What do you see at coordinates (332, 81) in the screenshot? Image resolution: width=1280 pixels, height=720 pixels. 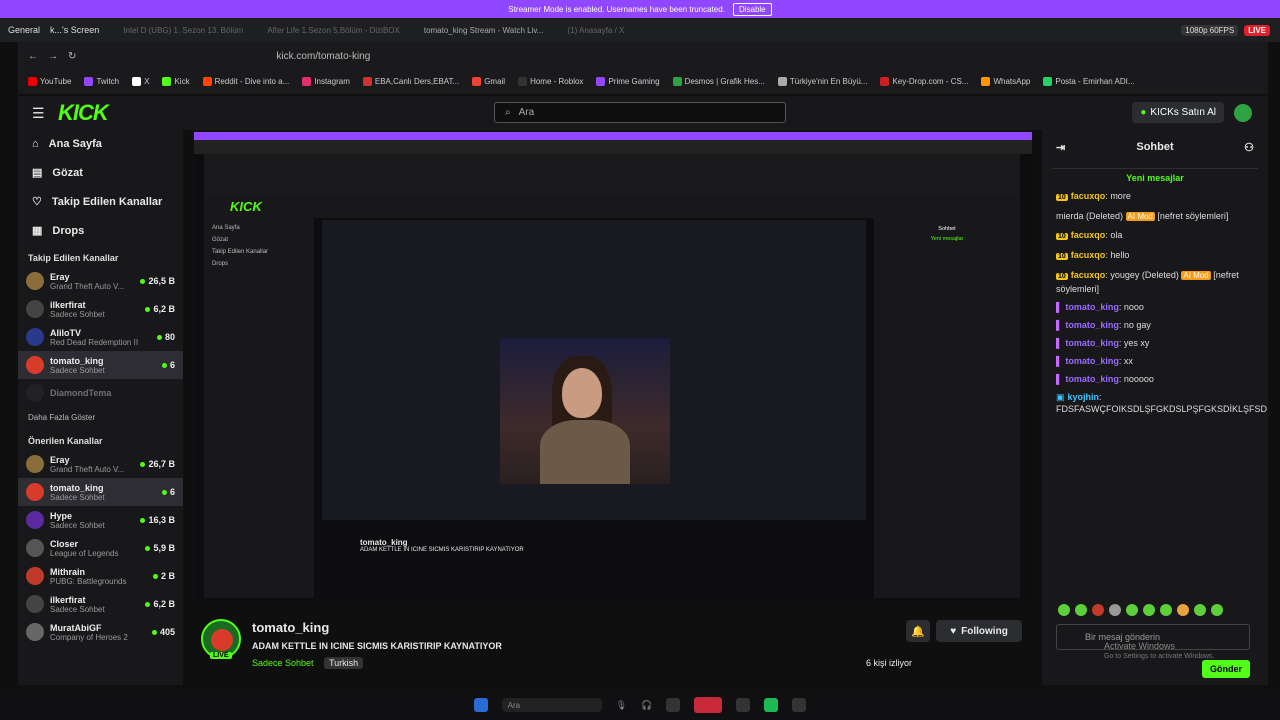 I see `bookmark-label: Instagram` at bounding box center [332, 81].